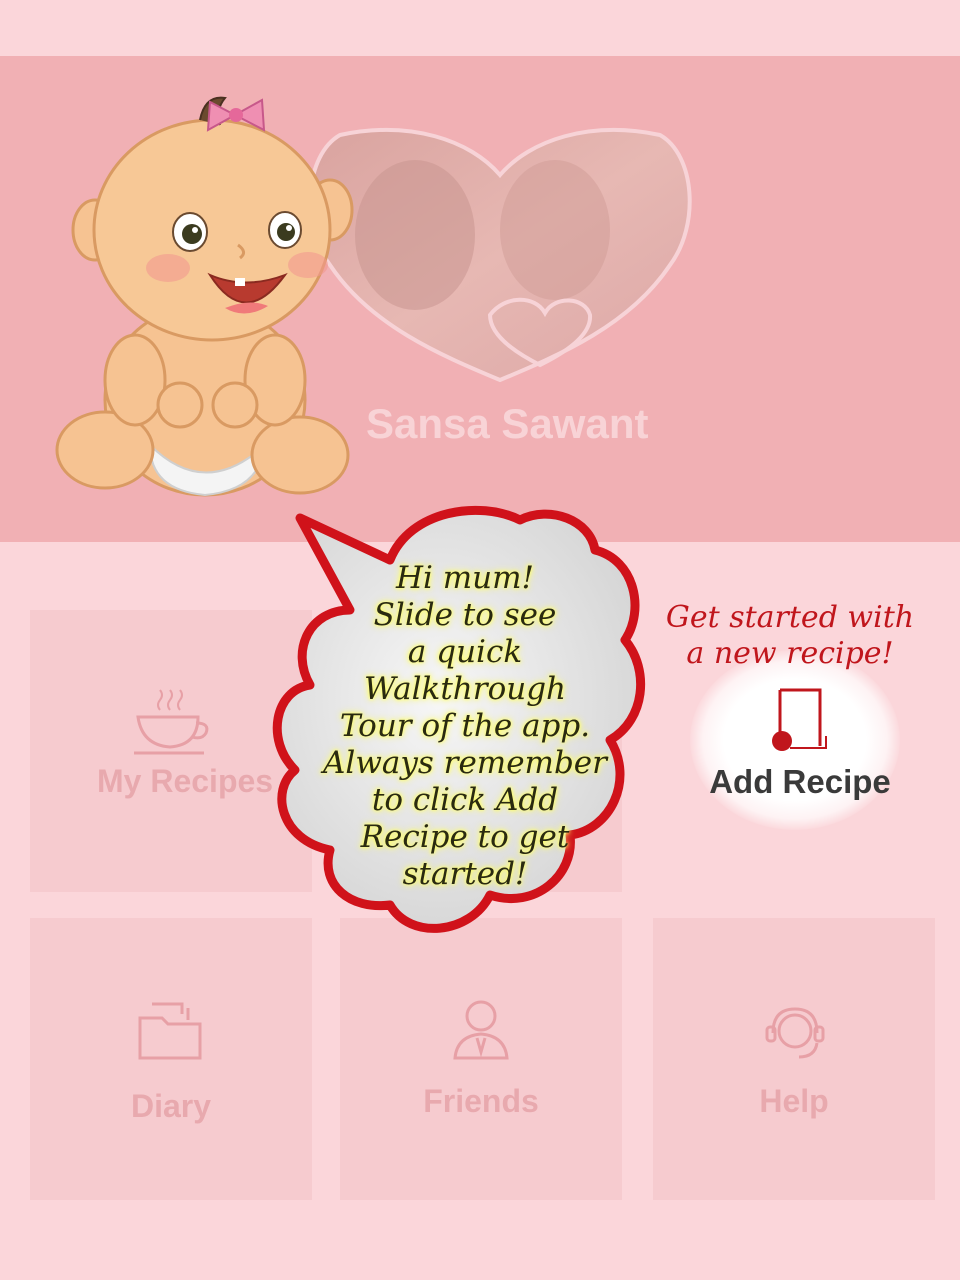 The width and height of the screenshot is (960, 1280). Describe the element at coordinates (465, 652) in the screenshot. I see `bubble-line: a quick` at that location.